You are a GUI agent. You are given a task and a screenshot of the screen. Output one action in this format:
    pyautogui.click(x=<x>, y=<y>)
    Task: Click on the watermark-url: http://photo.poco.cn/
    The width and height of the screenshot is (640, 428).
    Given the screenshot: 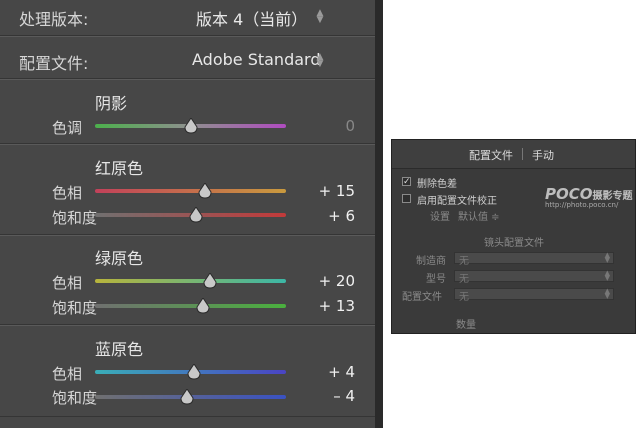 What is the action you would take?
    pyautogui.click(x=582, y=205)
    